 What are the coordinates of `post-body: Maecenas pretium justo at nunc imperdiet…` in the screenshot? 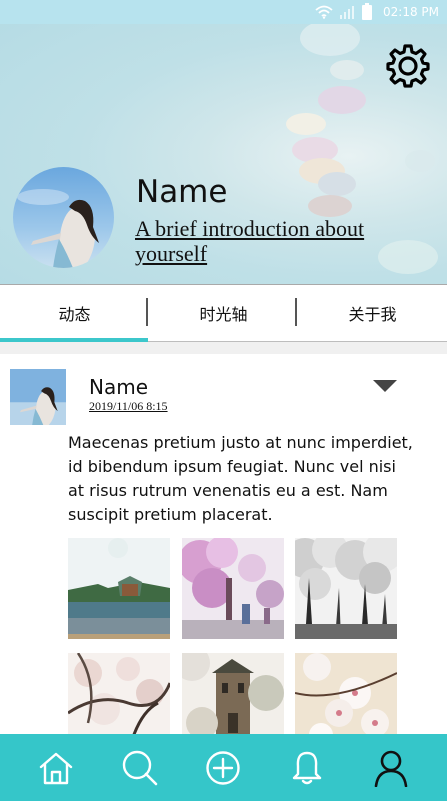 It's located at (240, 478).